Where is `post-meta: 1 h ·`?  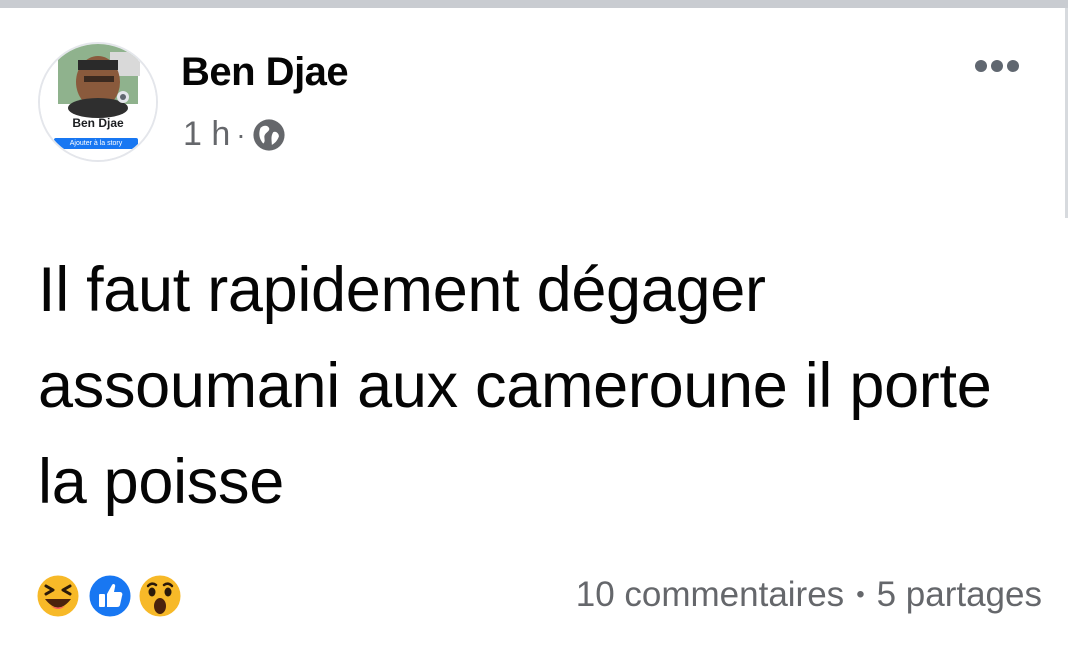
post-meta: 1 h · is located at coordinates (234, 134).